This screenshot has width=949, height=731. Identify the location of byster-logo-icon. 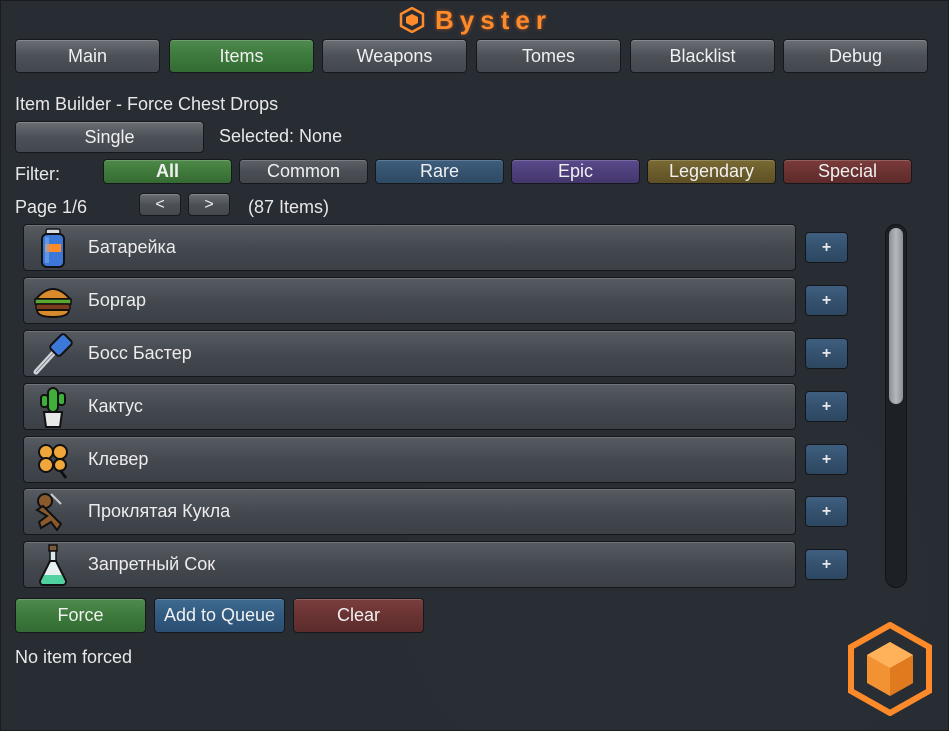
(412, 20).